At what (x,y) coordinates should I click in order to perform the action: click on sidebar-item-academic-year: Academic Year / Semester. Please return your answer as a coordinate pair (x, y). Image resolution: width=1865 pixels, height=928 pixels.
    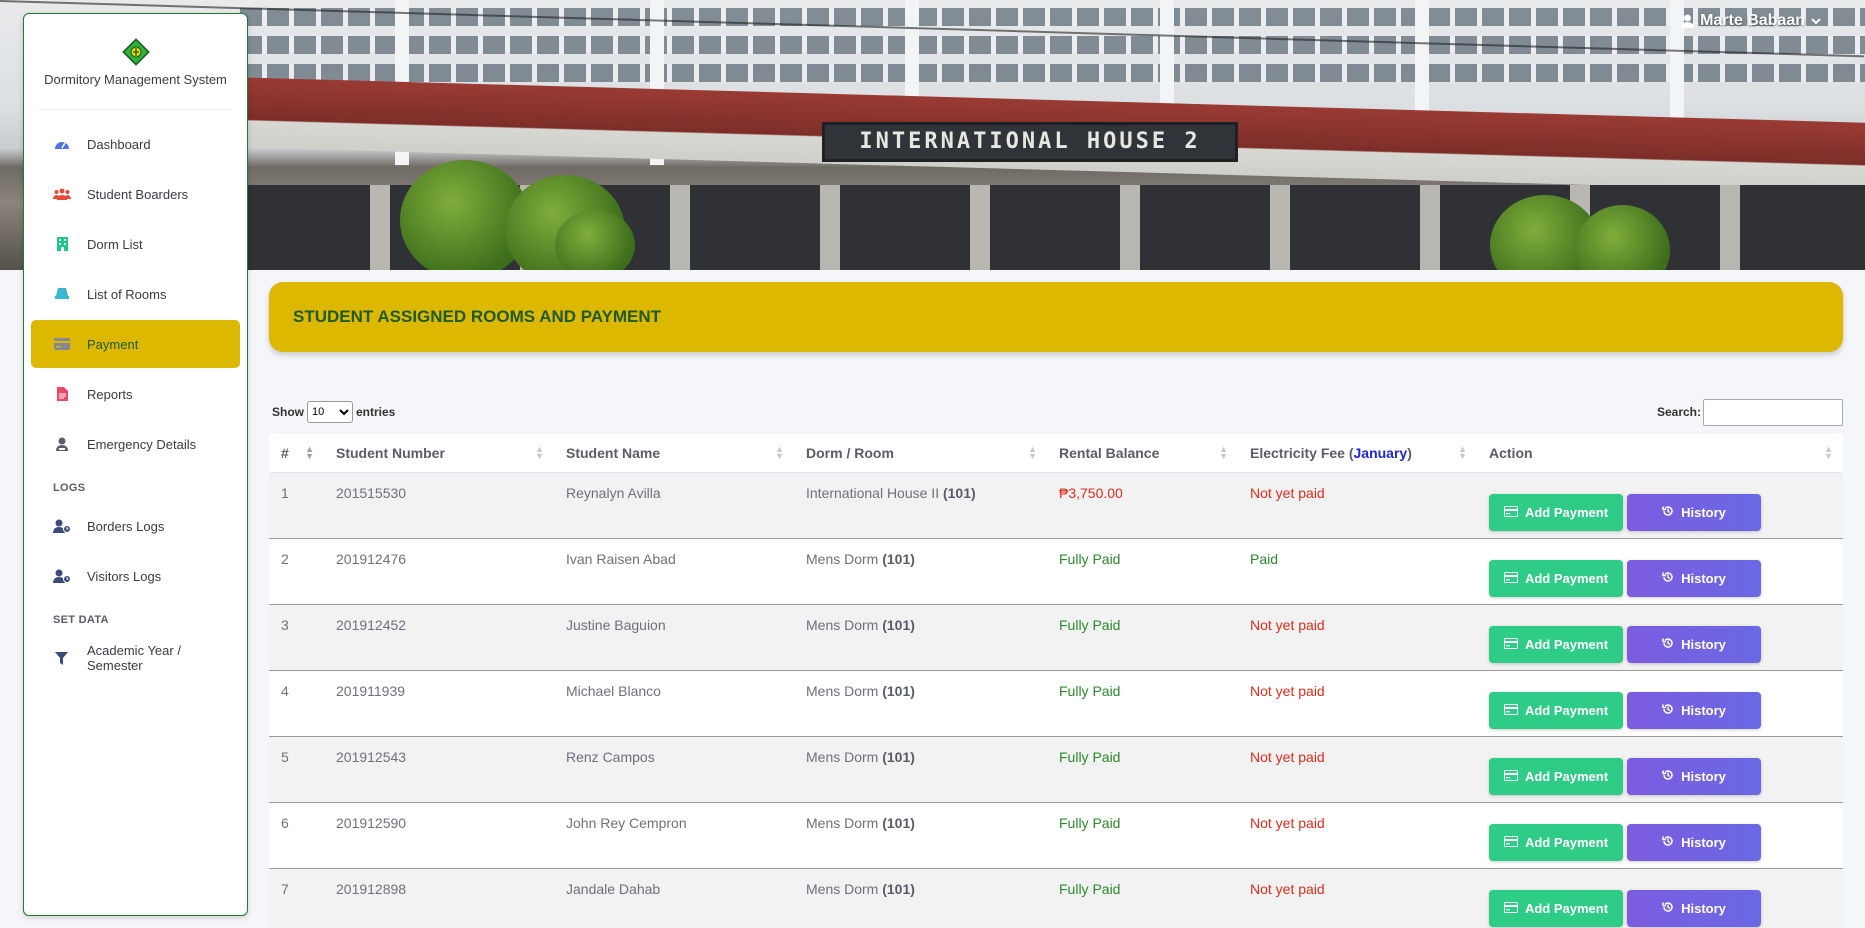
    Looking at the image, I should click on (135, 658).